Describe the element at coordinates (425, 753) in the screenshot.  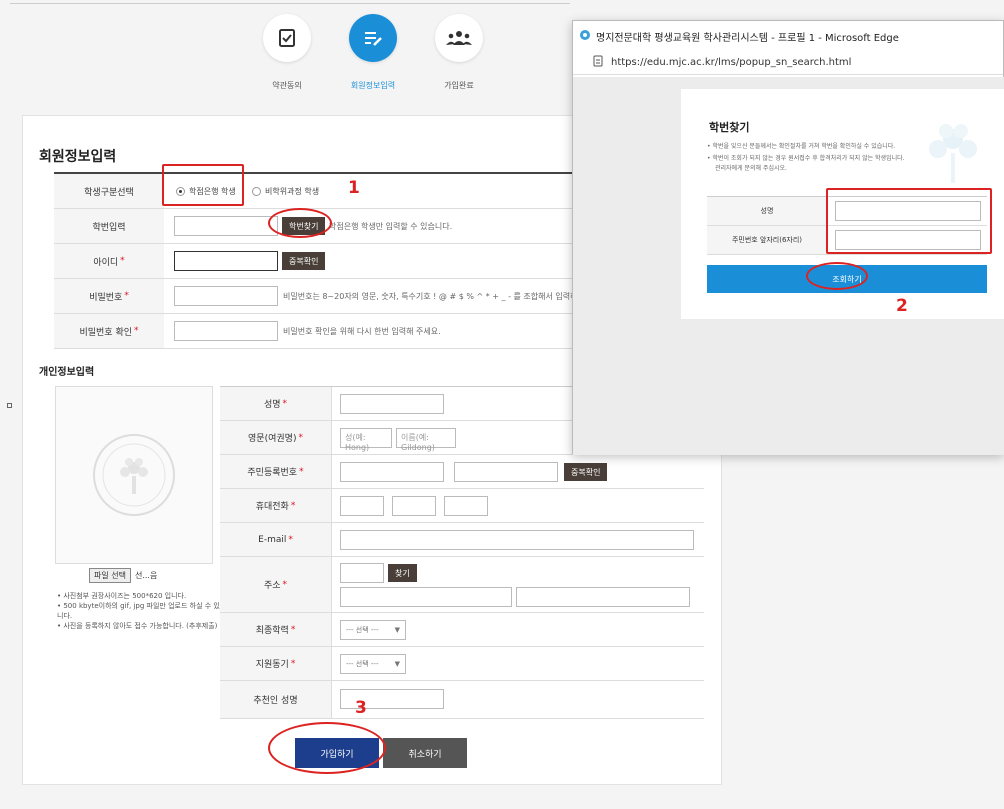
I see `cancel-button: 취소하기` at that location.